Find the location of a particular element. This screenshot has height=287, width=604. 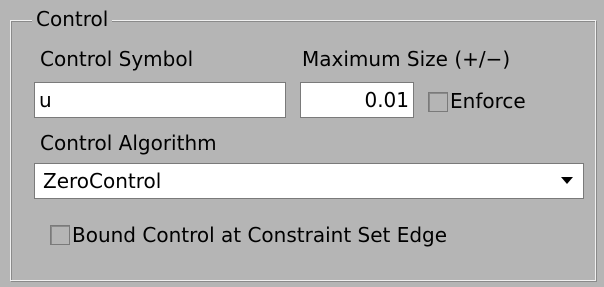

enforce-label: Enforce is located at coordinates (488, 101).